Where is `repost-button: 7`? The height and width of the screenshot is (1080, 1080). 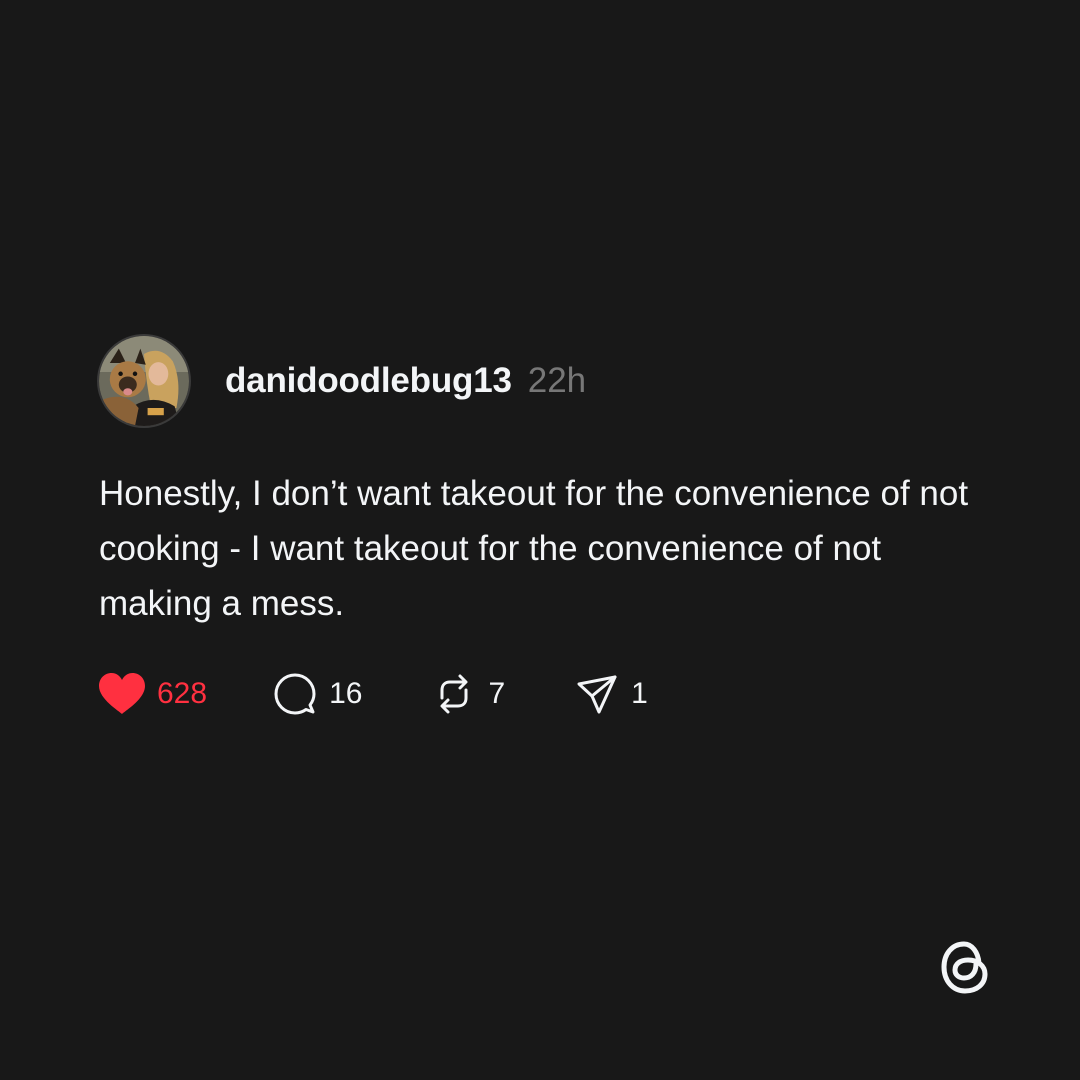
repost-button: 7 is located at coordinates (468, 694).